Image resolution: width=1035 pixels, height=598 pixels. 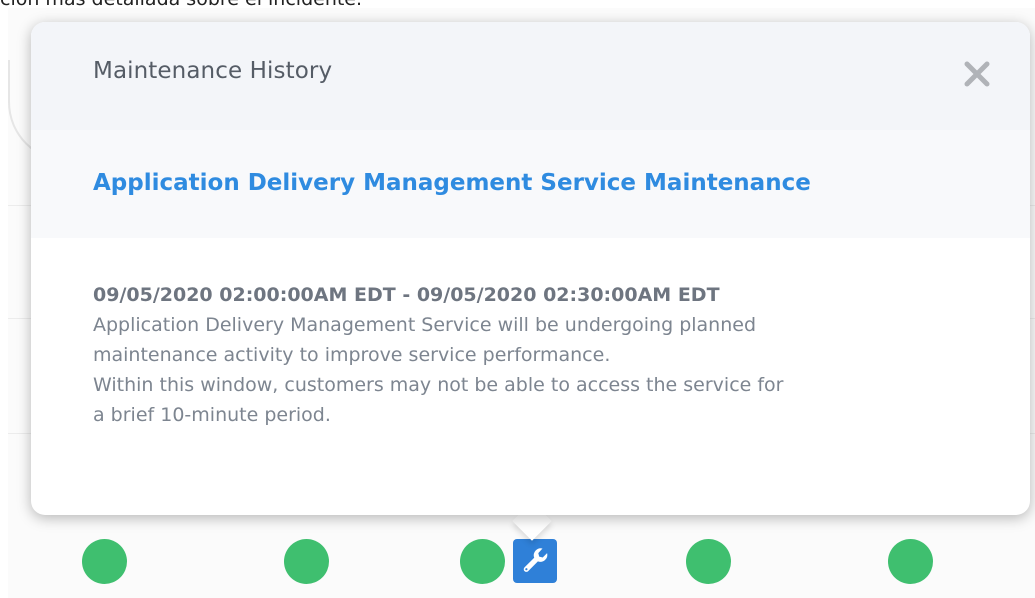 I want to click on wrench-icon, so click(x=535, y=560).